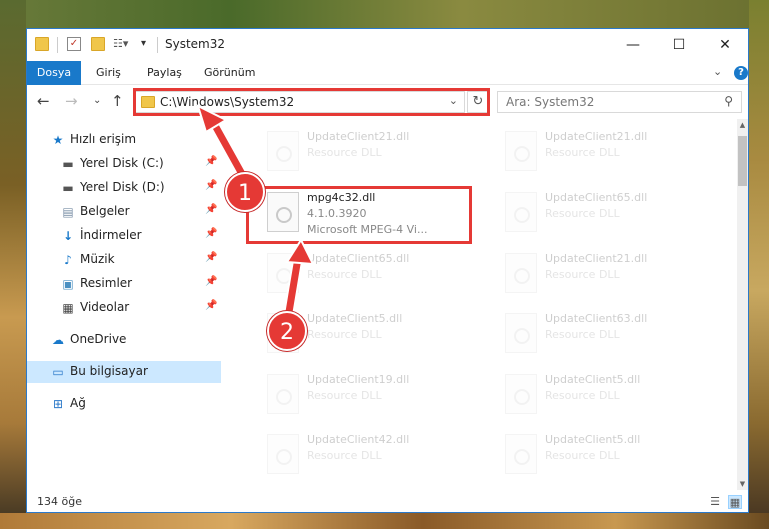 The width and height of the screenshot is (769, 529). Describe the element at coordinates (293, 288) in the screenshot. I see `arrow-2-shaft` at that location.